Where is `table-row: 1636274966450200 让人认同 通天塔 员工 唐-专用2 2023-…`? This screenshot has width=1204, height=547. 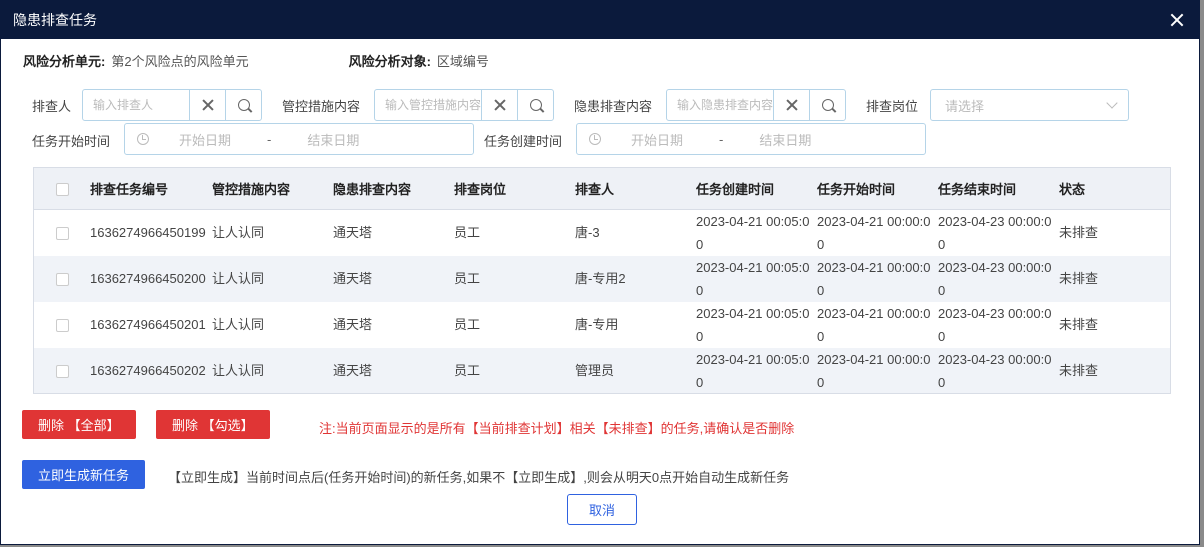
table-row: 1636274966450200 让人认同 通天塔 员工 唐-专用2 2023-… is located at coordinates (602, 278).